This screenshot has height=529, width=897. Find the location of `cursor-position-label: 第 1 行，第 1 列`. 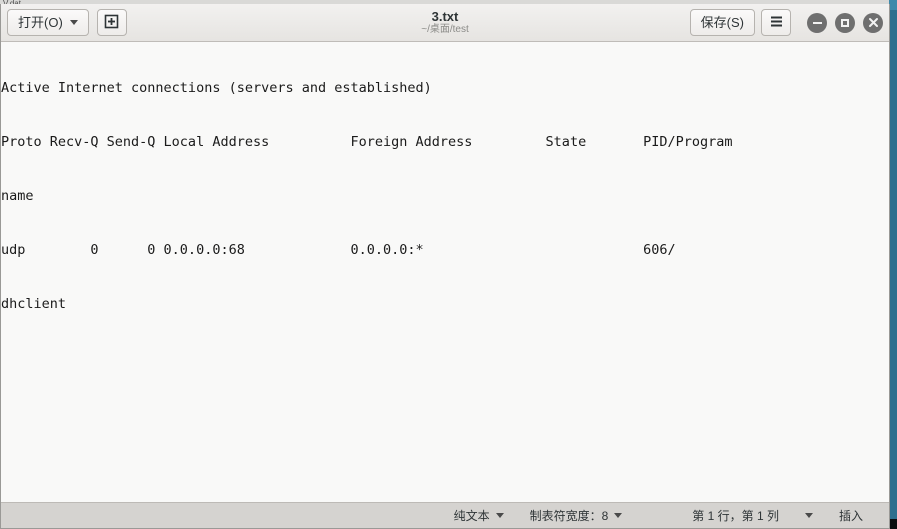

cursor-position-label: 第 1 行，第 1 列 is located at coordinates (735, 516).